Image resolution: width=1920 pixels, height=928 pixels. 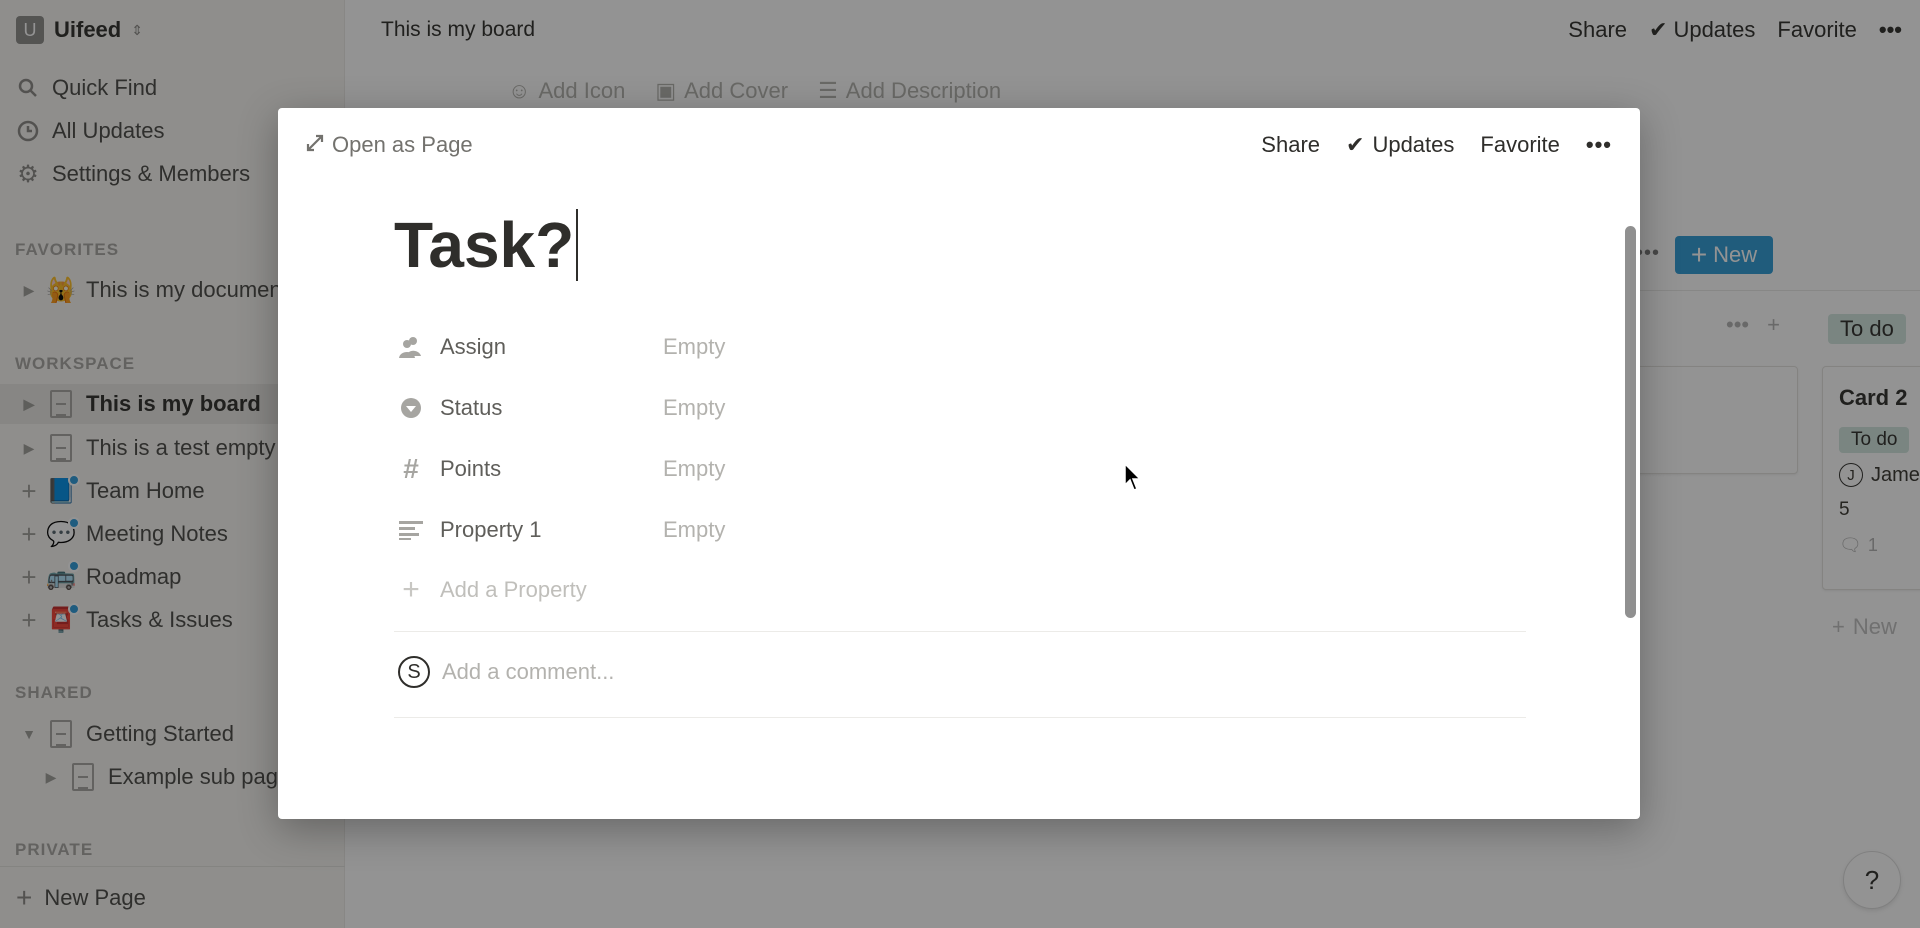 I want to click on select-icon, so click(x=411, y=408).